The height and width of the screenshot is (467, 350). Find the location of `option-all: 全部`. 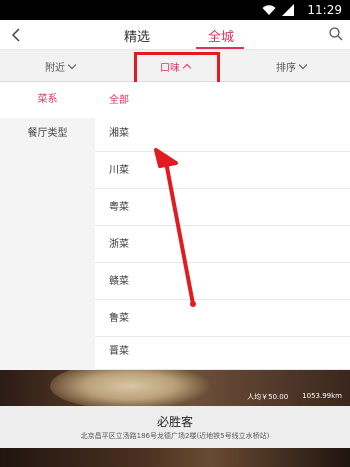

option-all: 全部 is located at coordinates (222, 100).